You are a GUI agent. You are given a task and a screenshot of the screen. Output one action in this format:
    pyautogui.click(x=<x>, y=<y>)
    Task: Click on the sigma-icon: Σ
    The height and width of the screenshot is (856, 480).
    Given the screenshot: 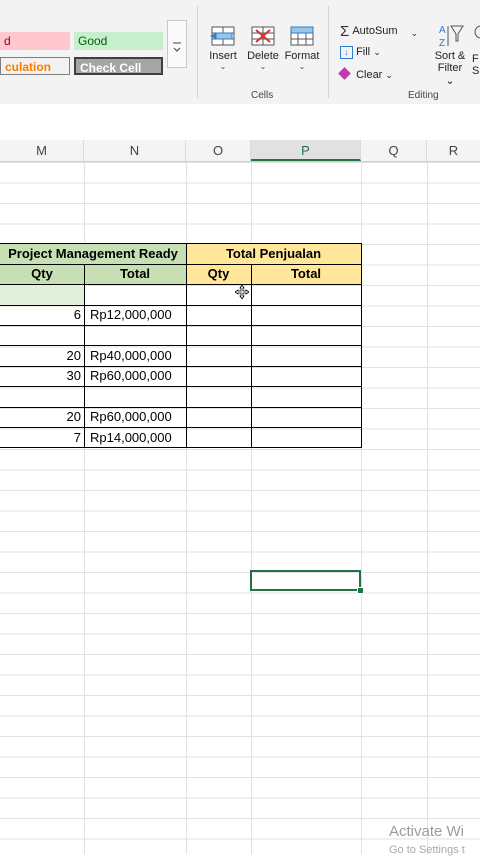 What is the action you would take?
    pyautogui.click(x=345, y=31)
    